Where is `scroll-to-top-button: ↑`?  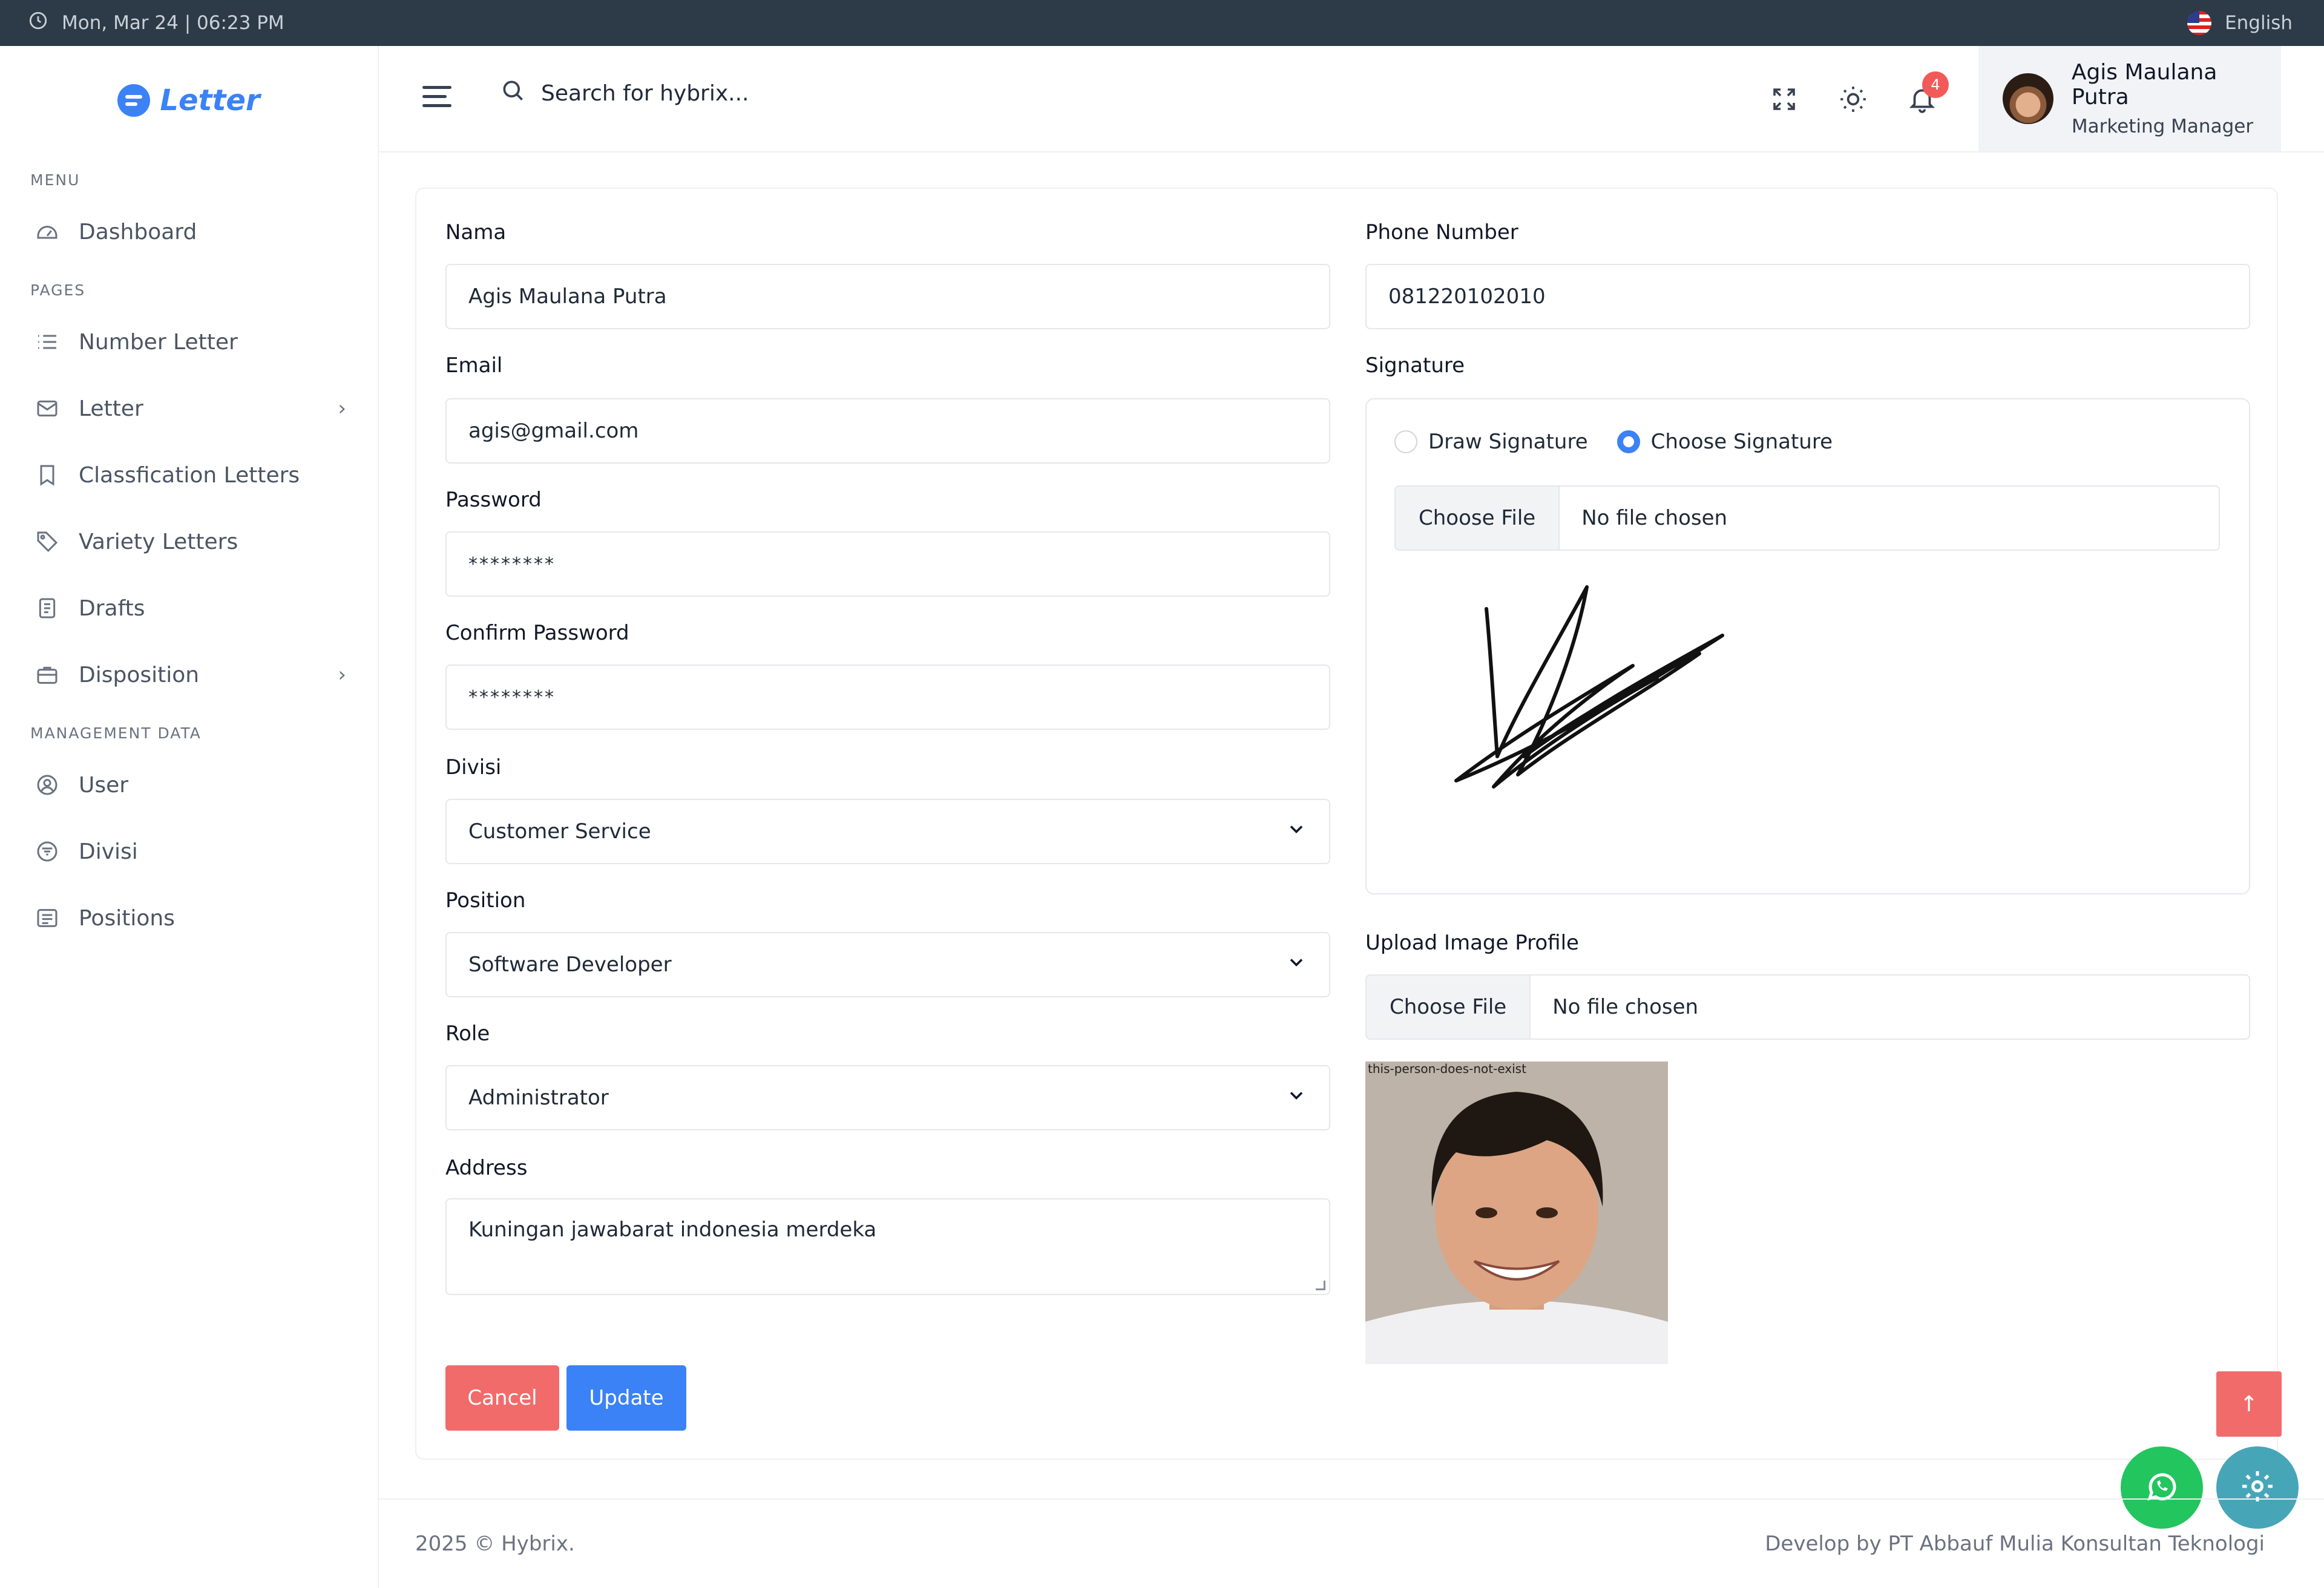 scroll-to-top-button: ↑ is located at coordinates (2249, 1404).